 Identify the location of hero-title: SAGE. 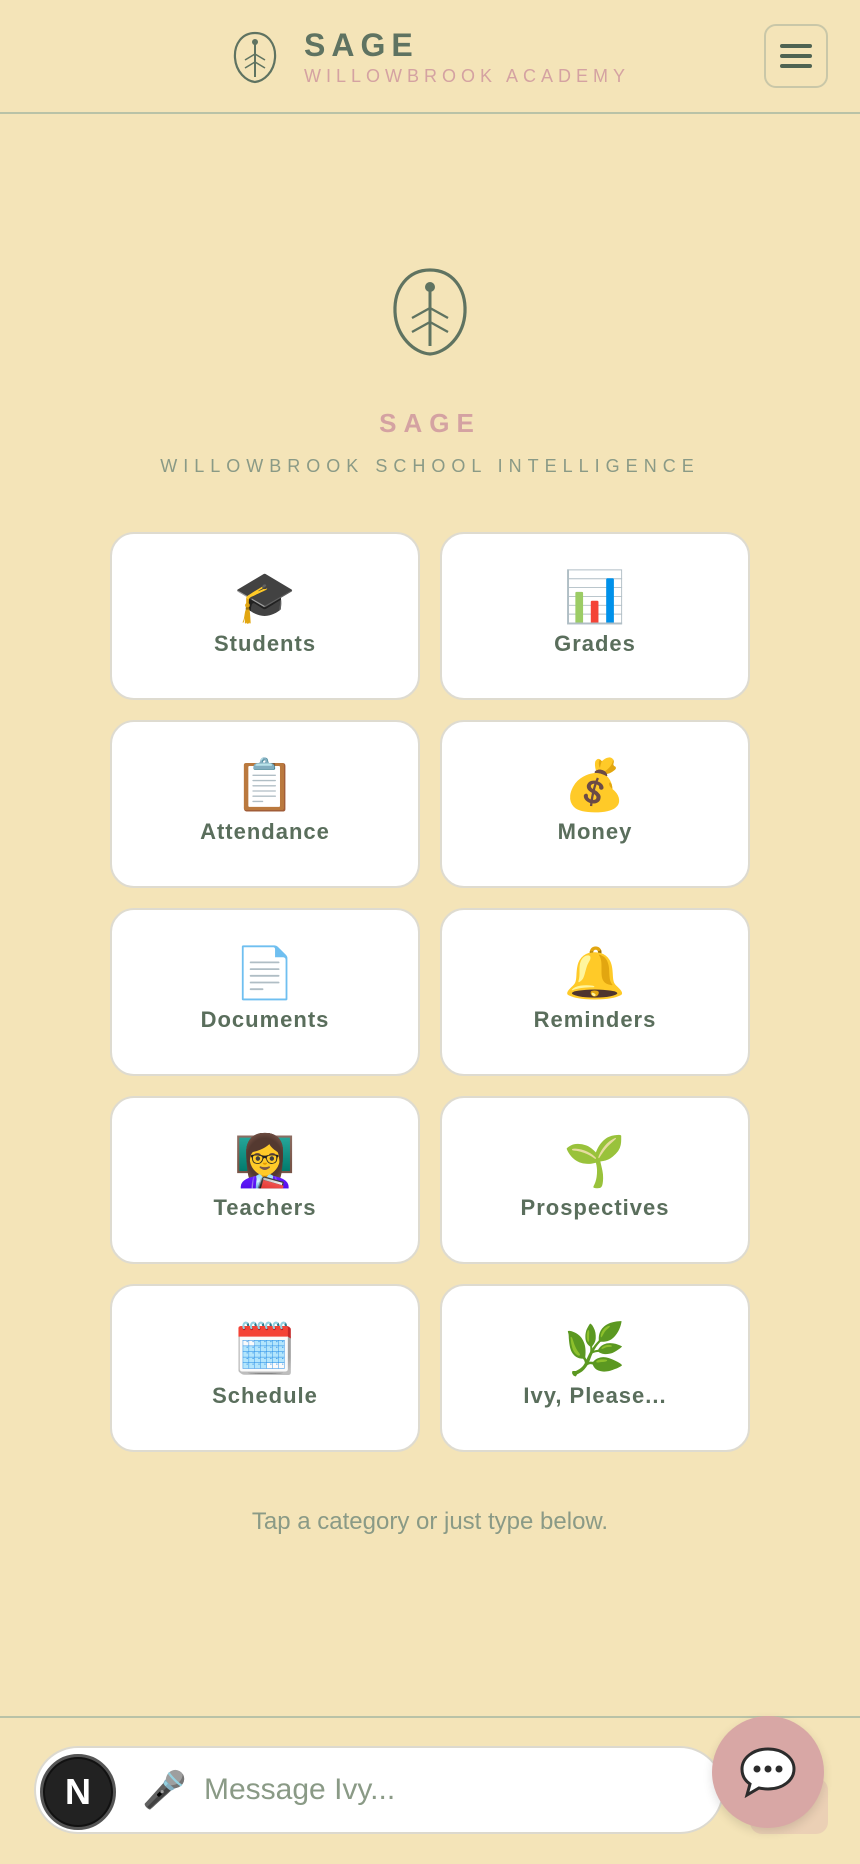
(430, 423).